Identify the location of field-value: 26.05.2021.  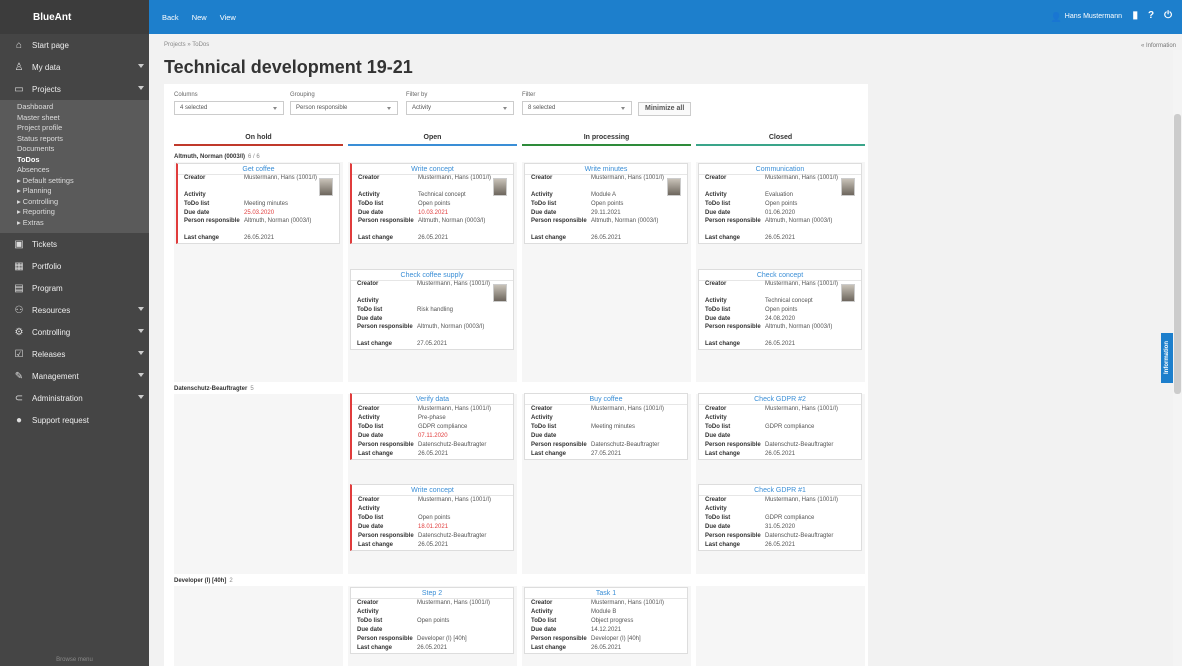
(432, 648).